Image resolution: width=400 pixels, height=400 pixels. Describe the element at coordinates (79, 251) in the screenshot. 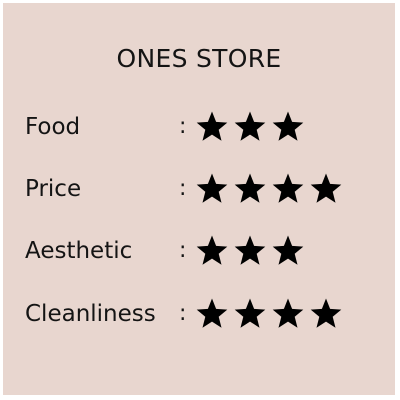

I see `rating-label: Aesthetic` at that location.